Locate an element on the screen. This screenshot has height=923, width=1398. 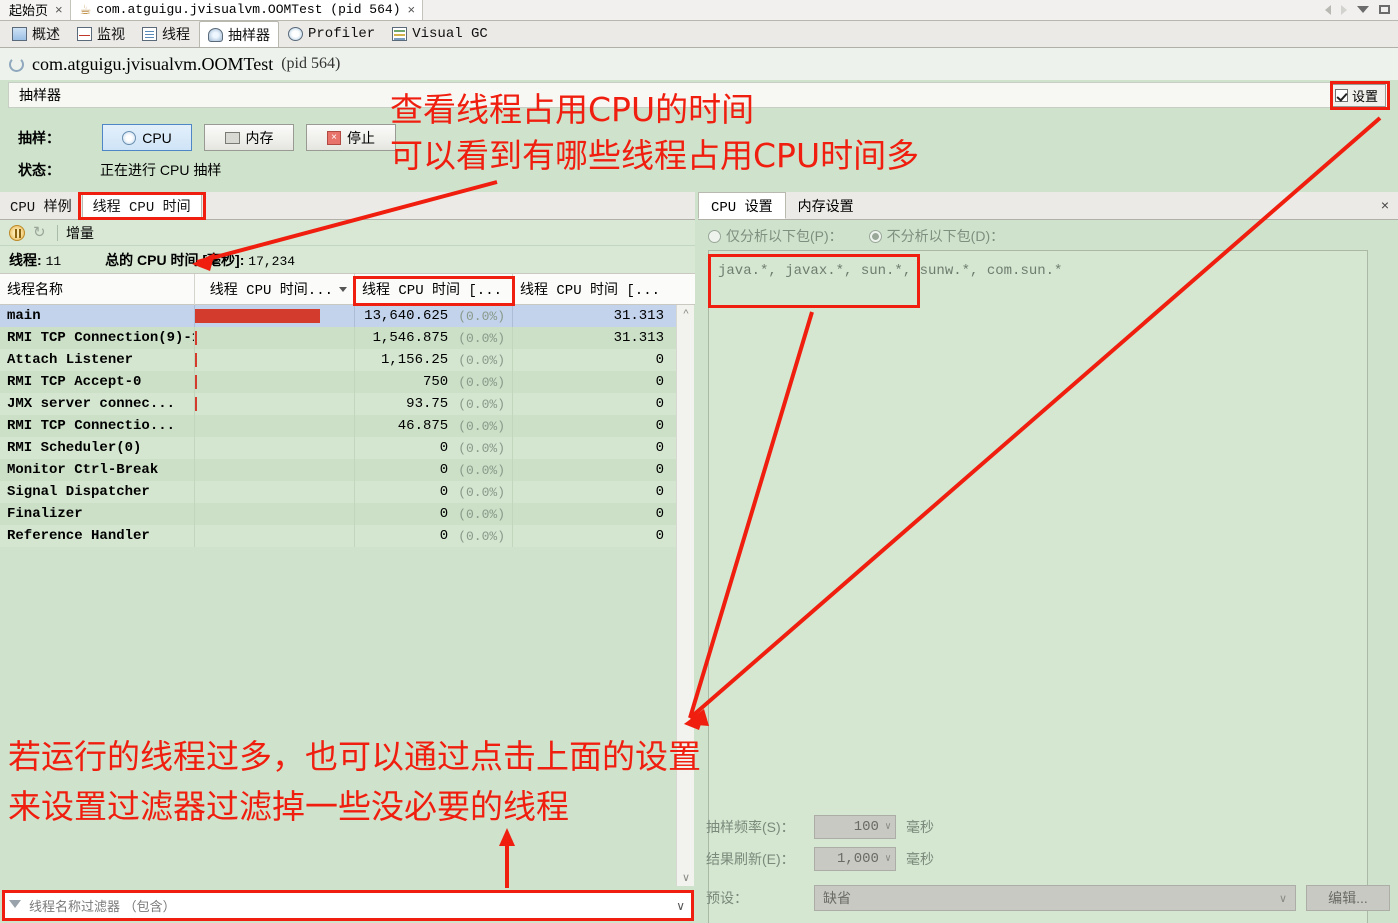
close-settings-icon: × is located at coordinates (1385, 205).